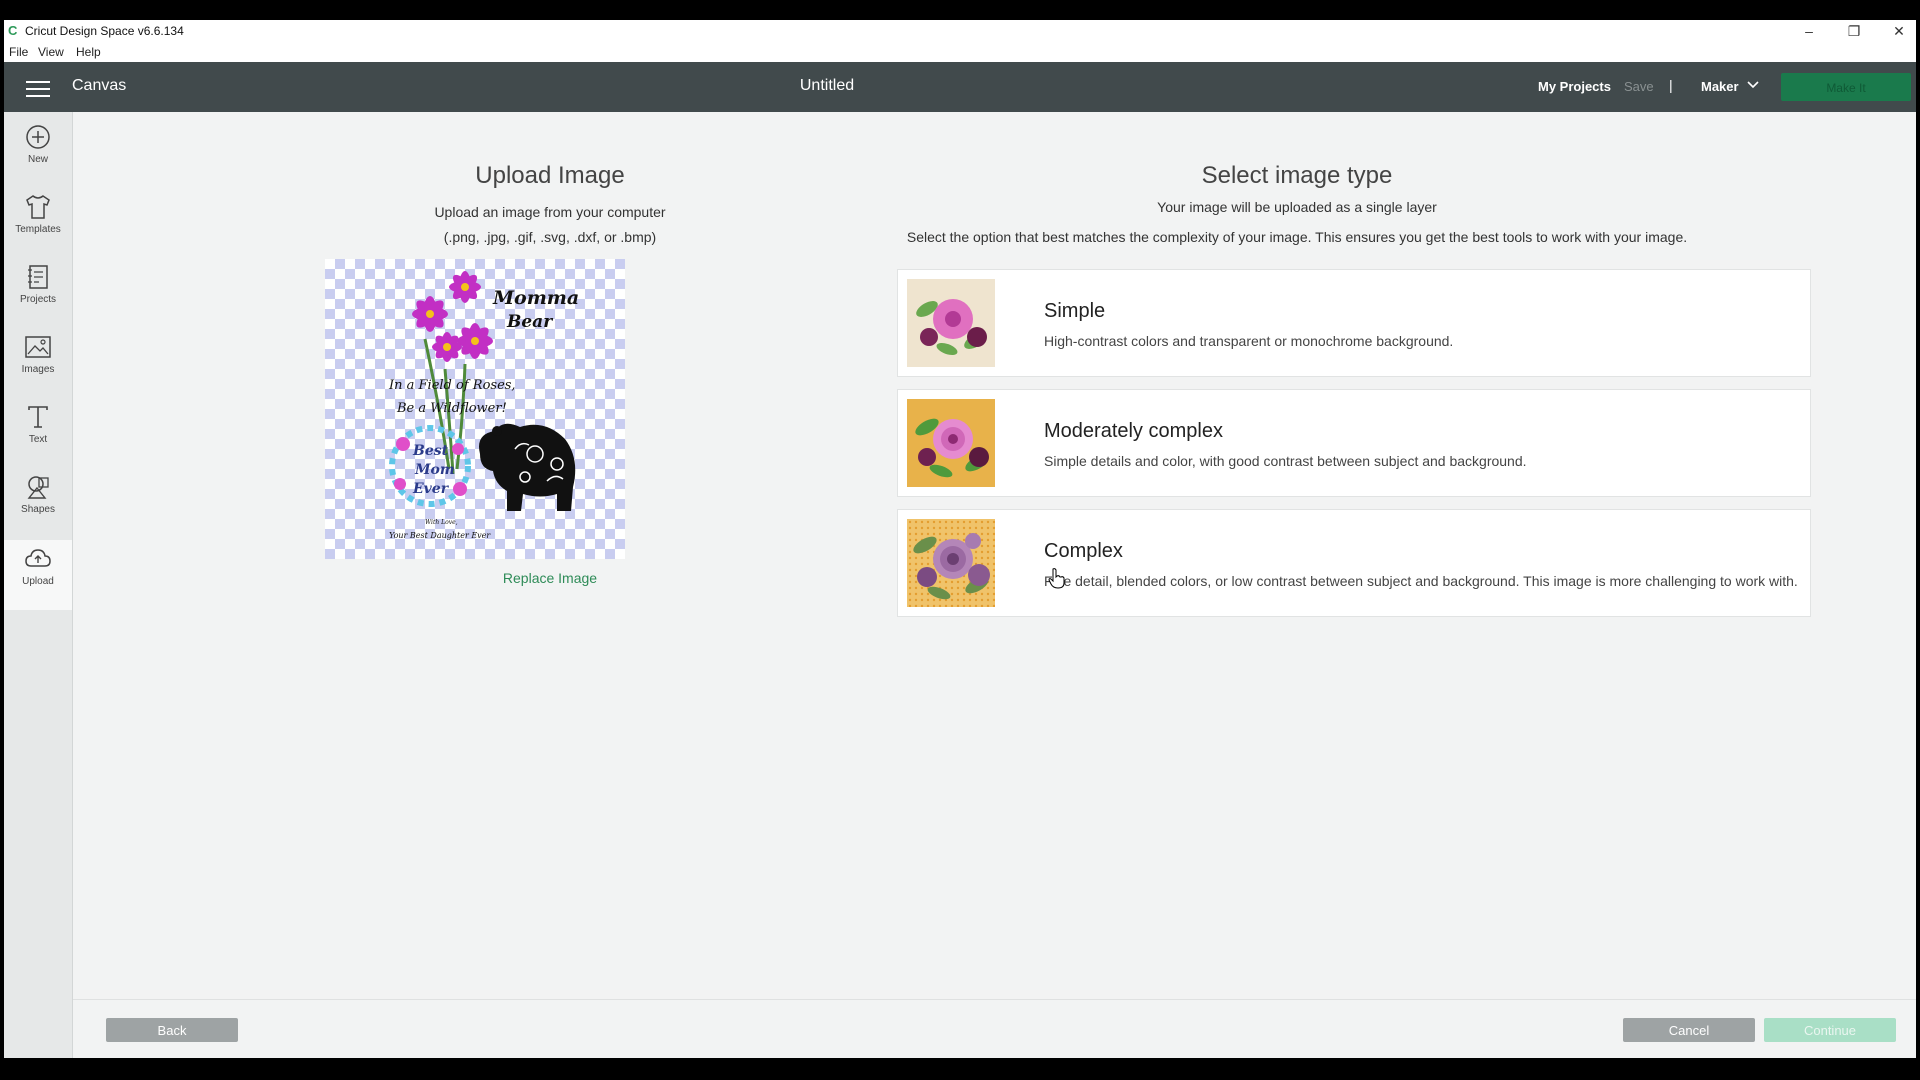 The image size is (1920, 1080). What do you see at coordinates (38, 417) in the screenshot?
I see `text-icon` at bounding box center [38, 417].